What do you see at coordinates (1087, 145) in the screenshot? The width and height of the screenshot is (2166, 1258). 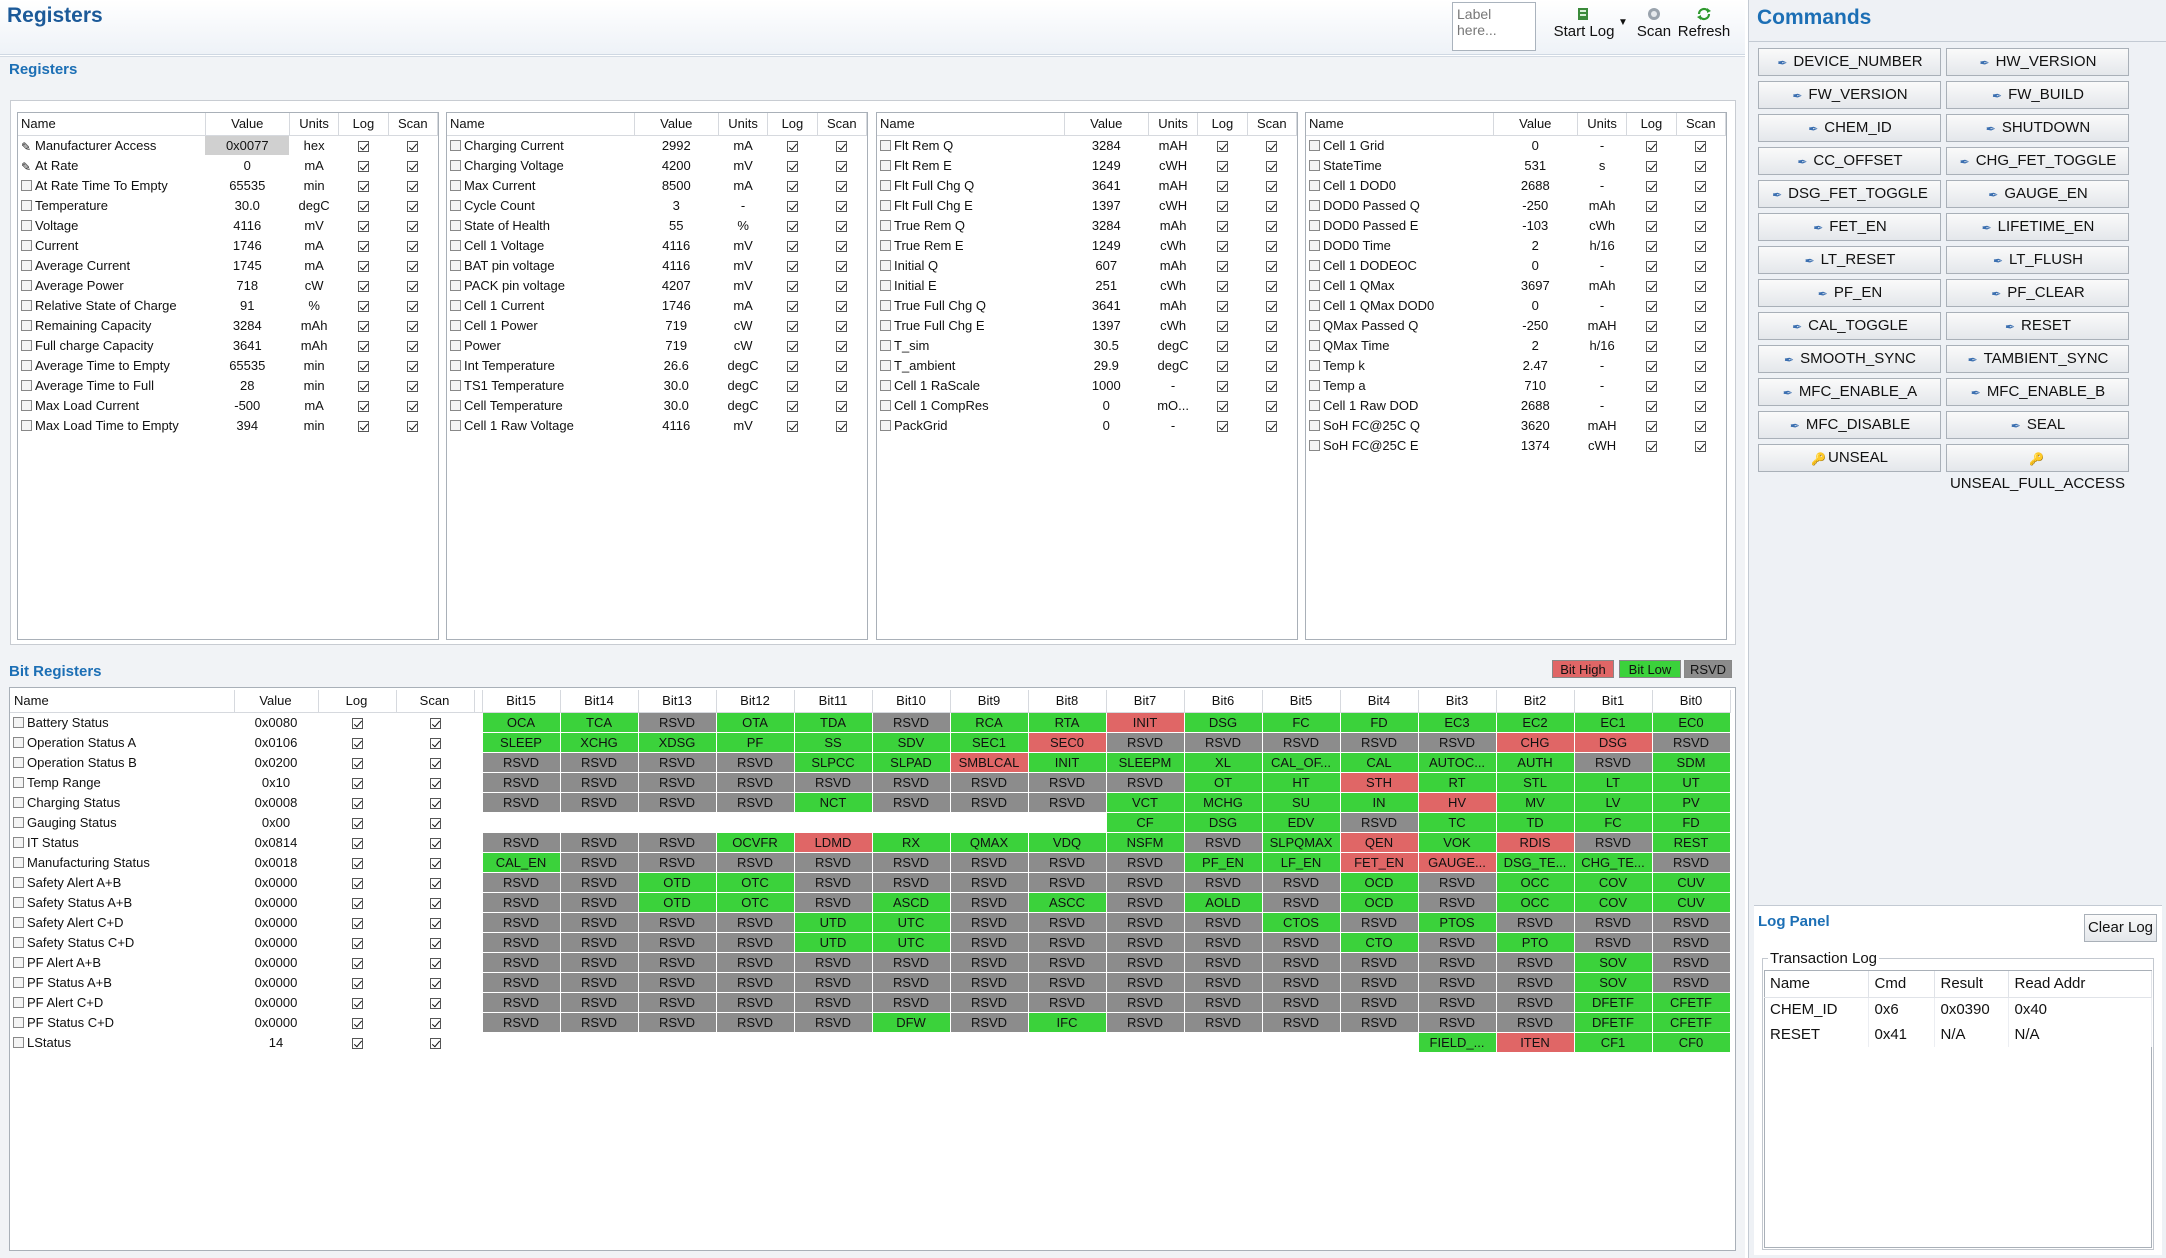 I see `register-row: Flt Rem Q 3284 mAH` at bounding box center [1087, 145].